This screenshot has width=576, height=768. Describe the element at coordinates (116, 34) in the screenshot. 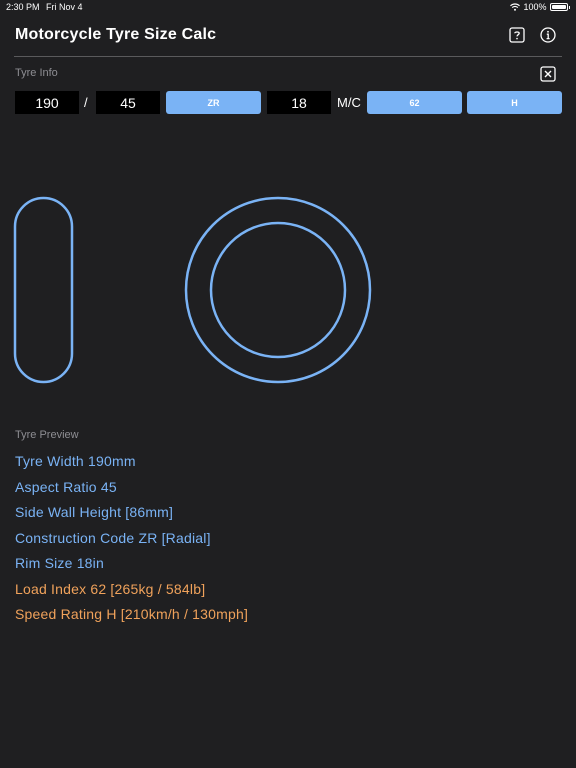

I see `page-title: Motorcycle Tyre Size Calc` at that location.